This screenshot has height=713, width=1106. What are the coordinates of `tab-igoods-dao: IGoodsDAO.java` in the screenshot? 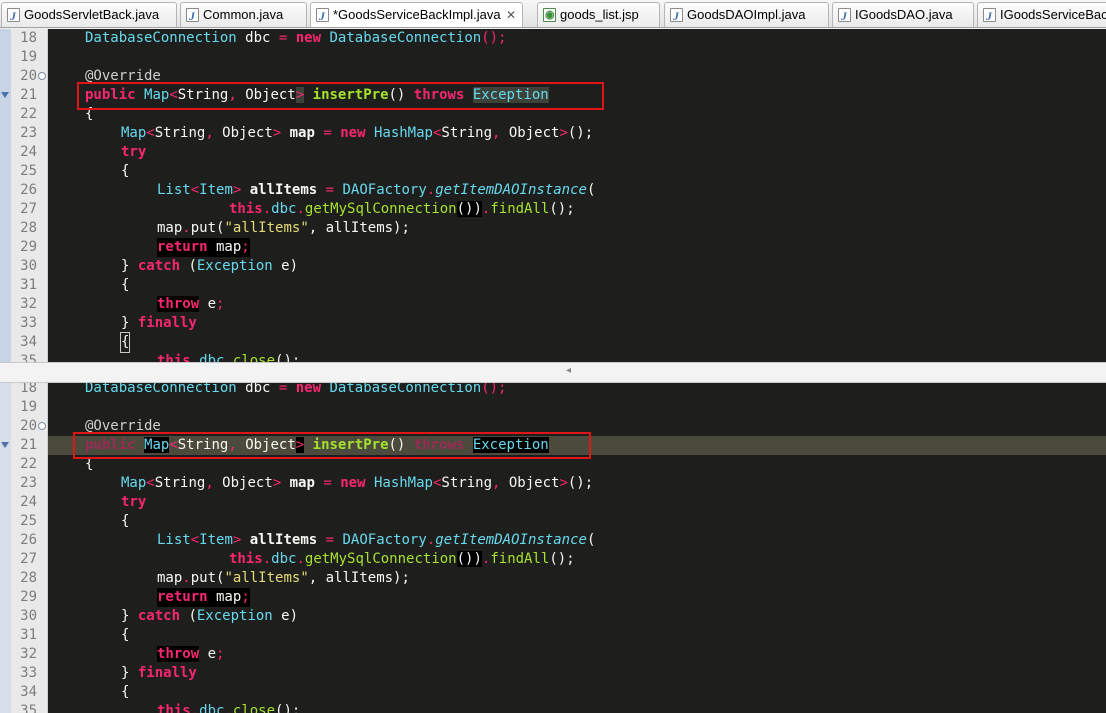 It's located at (903, 14).